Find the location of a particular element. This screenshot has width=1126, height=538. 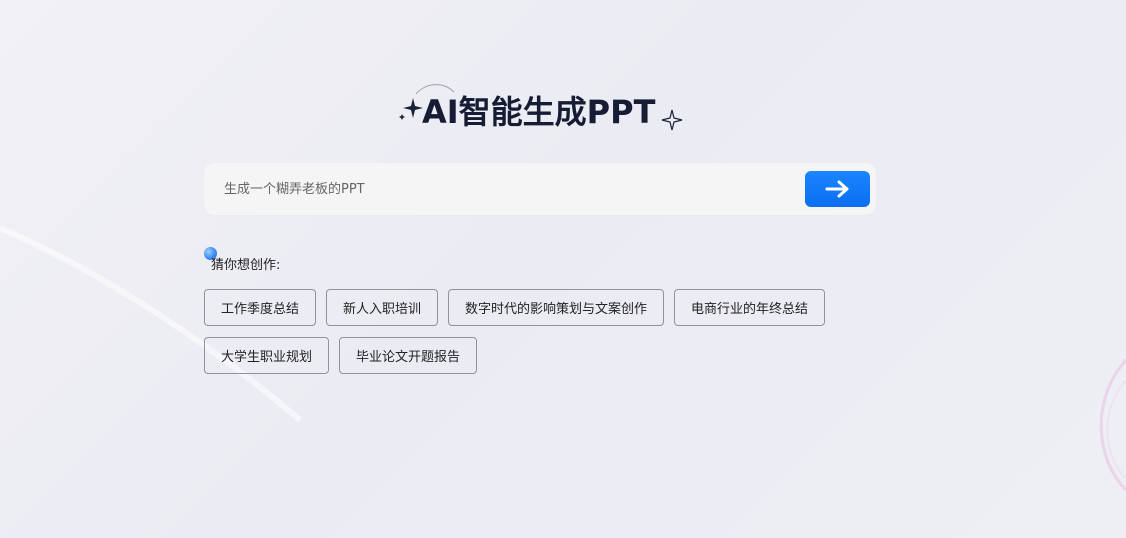

suggestion-chip: 新人入职培训 is located at coordinates (382, 307).